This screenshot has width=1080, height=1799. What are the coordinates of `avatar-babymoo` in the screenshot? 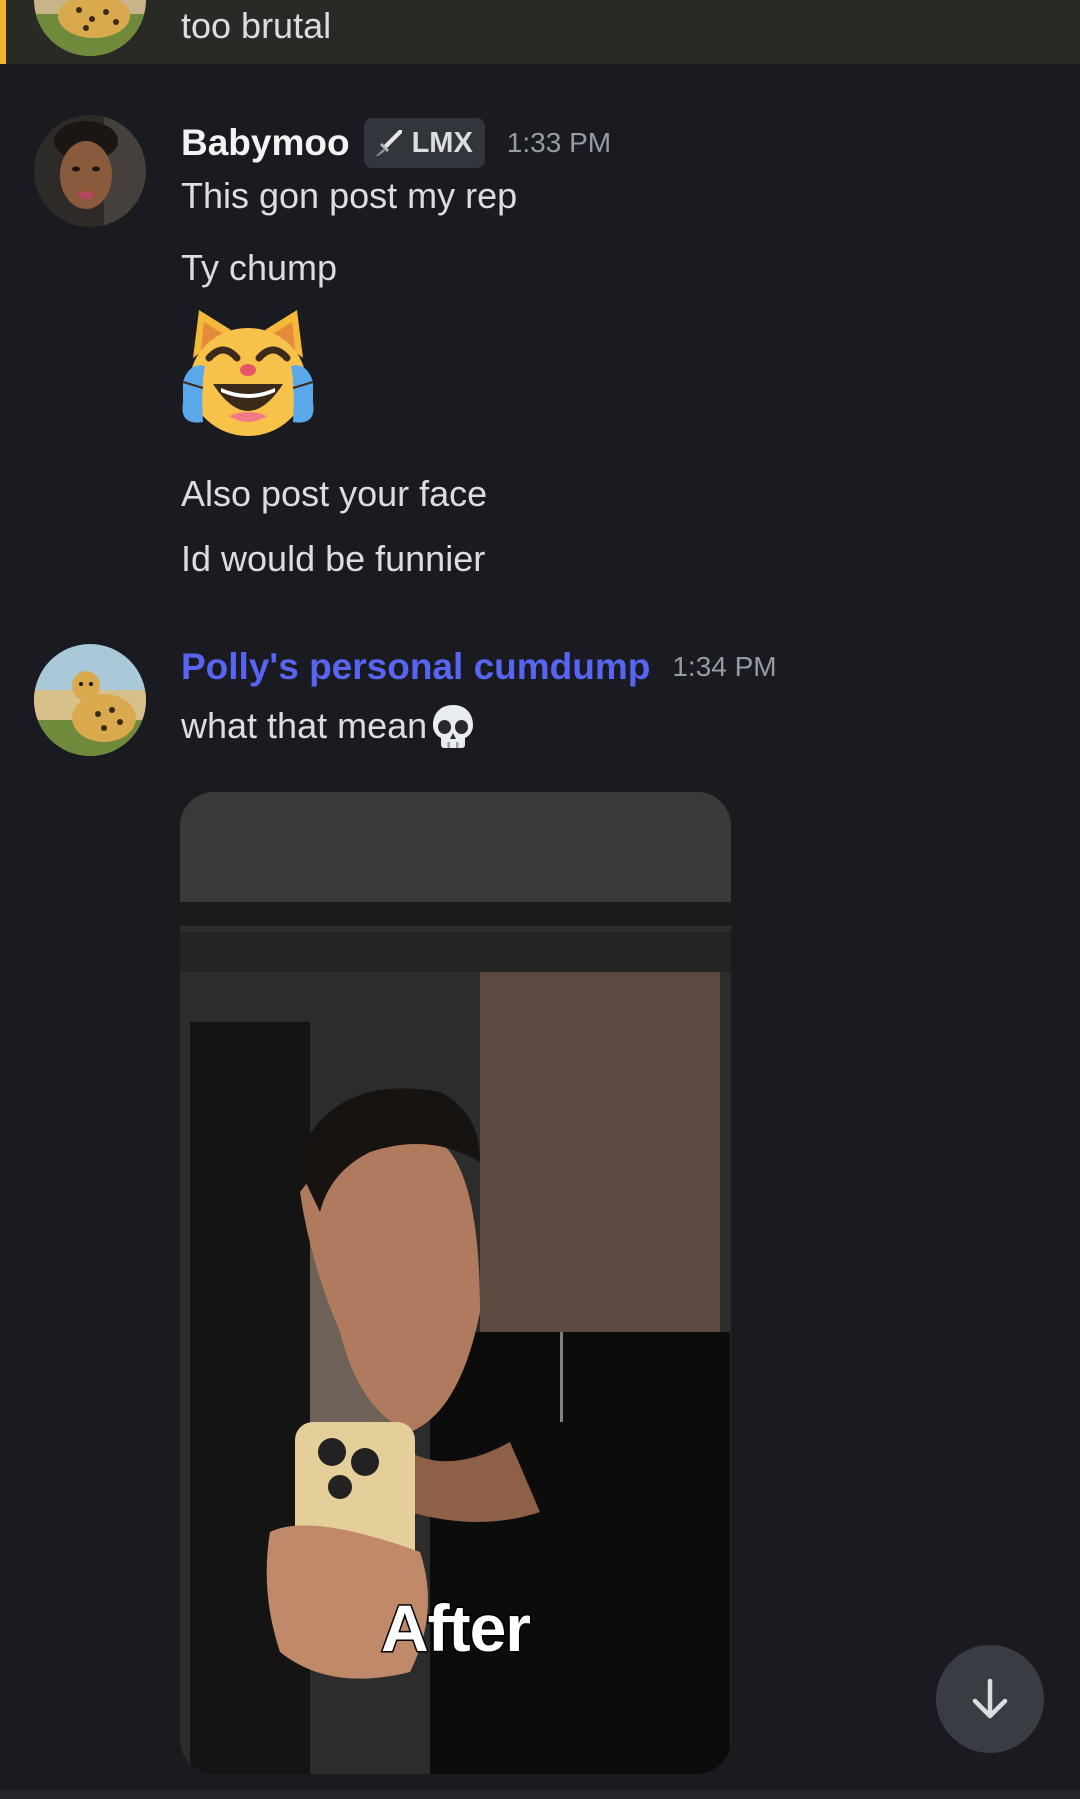 It's located at (90, 171).